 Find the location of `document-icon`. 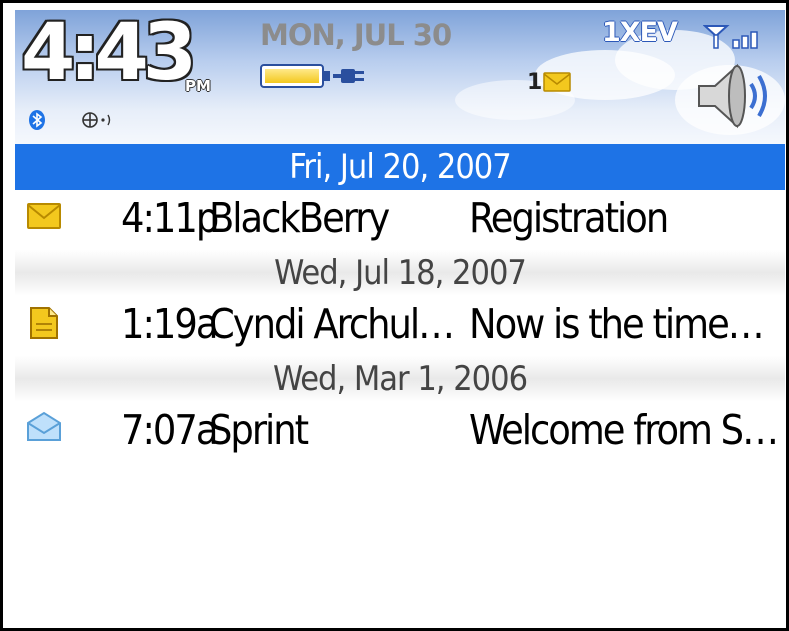

document-icon is located at coordinates (44, 323).